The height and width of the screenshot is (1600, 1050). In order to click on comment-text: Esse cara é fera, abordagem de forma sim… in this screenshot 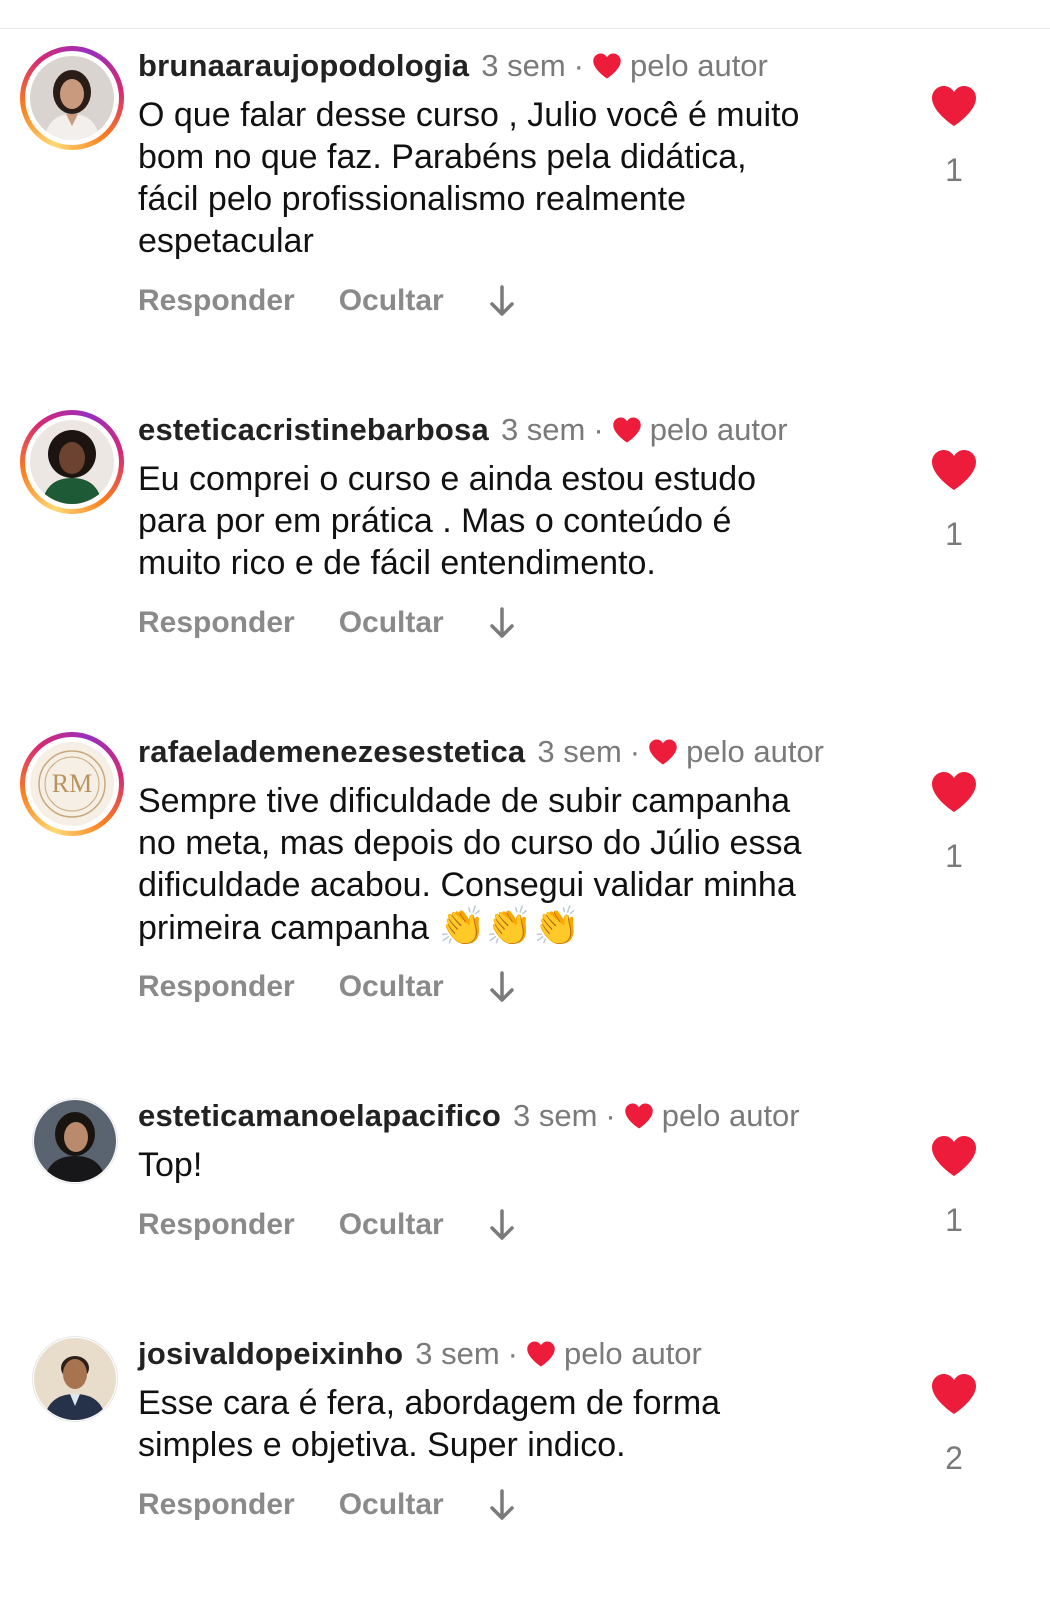, I will do `click(518, 1424)`.